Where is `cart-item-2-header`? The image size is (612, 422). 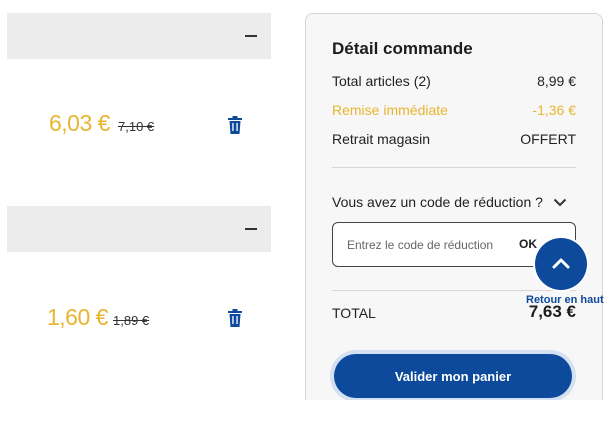 cart-item-2-header is located at coordinates (139, 229).